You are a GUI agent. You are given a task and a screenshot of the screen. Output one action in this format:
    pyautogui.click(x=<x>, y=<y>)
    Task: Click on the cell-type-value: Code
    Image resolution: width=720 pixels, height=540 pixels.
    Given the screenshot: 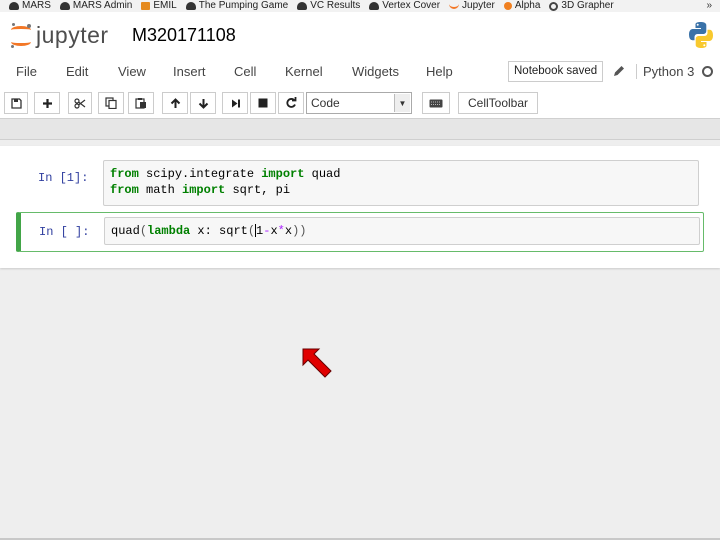 What is the action you would take?
    pyautogui.click(x=325, y=103)
    